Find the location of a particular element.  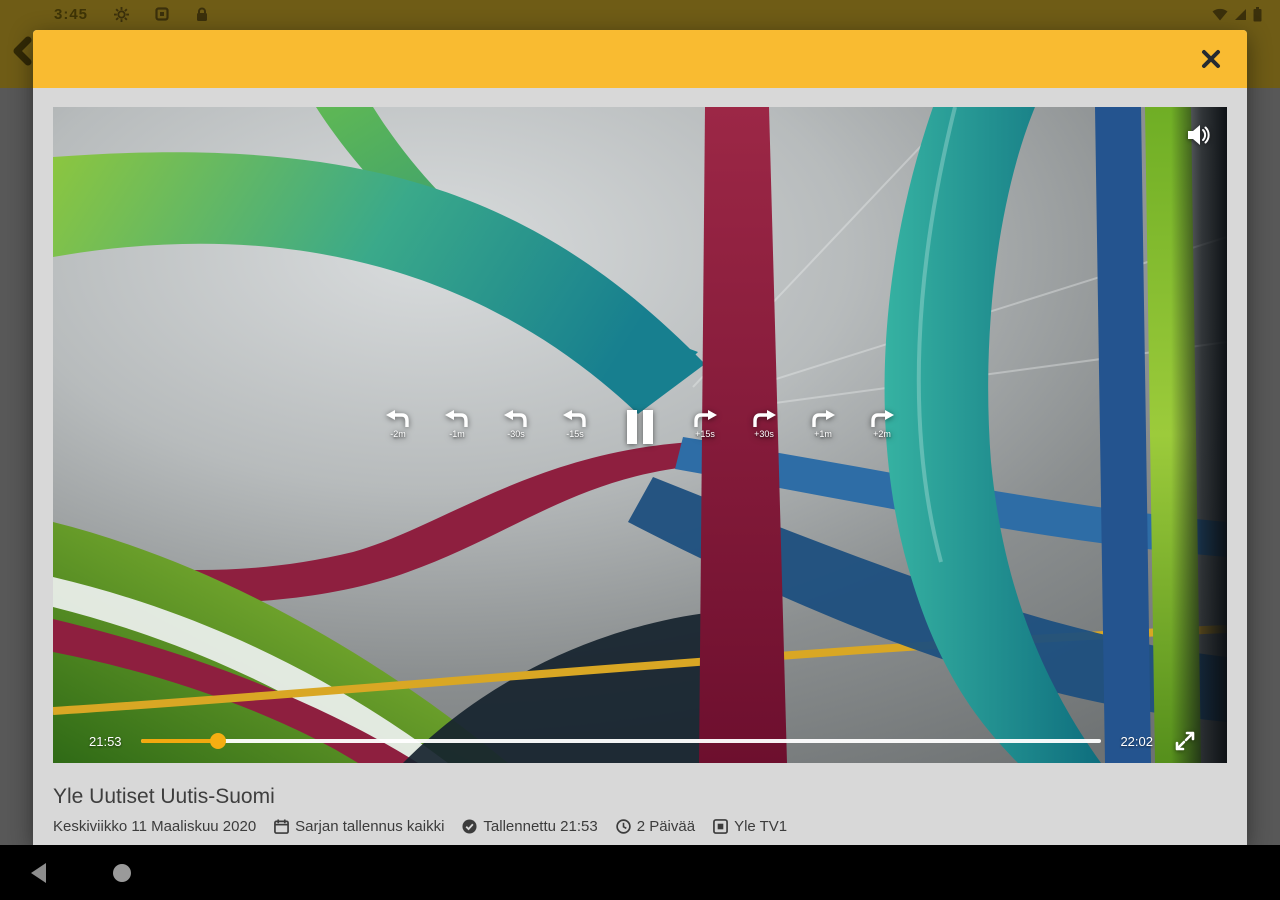

forward-1m-label: +1m is located at coordinates (823, 434).